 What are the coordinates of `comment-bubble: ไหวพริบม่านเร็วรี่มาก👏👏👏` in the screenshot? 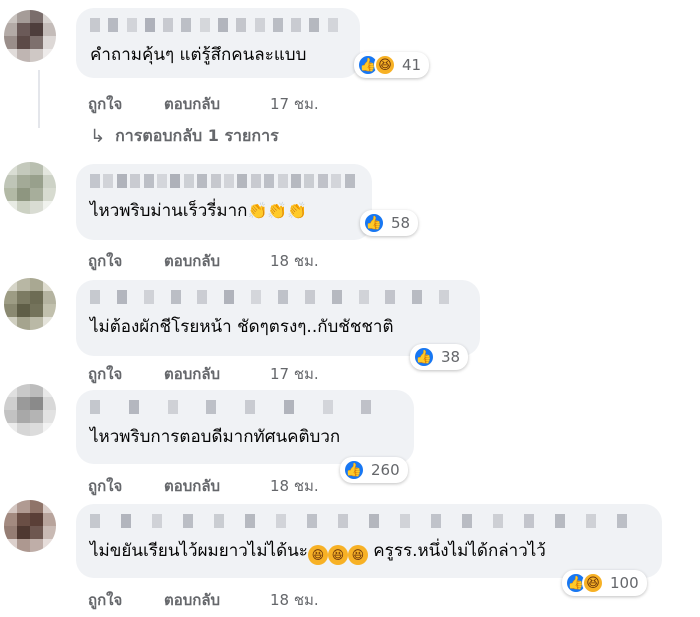 It's located at (224, 202).